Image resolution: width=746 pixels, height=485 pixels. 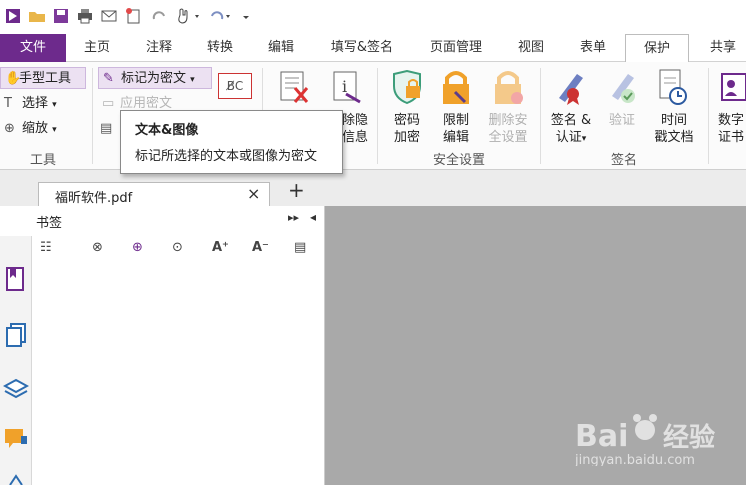 What do you see at coordinates (281, 48) in the screenshot?
I see `tab-edit: 编辑` at bounding box center [281, 48].